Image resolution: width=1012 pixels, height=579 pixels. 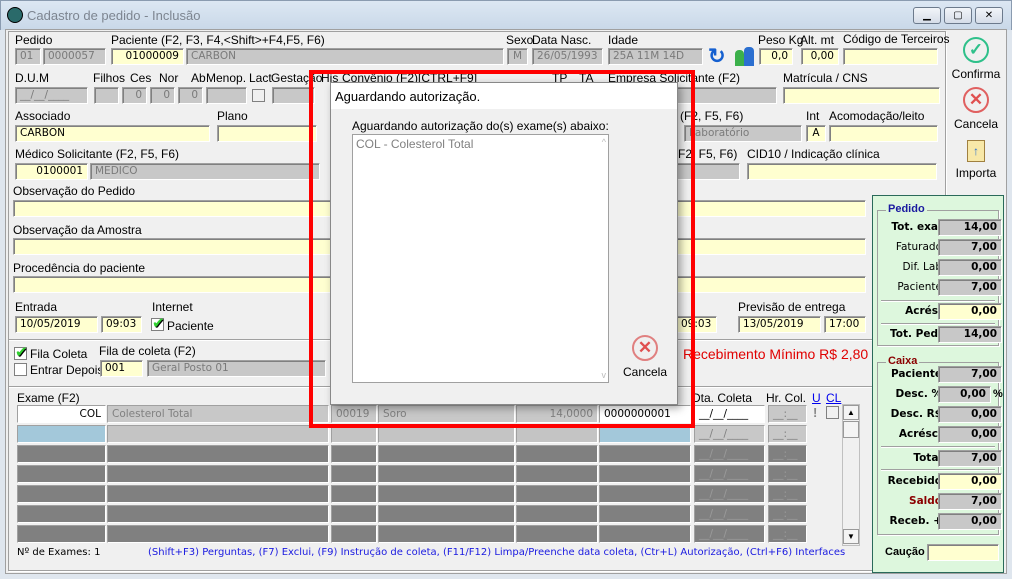 I want to click on sexo-field: M, so click(x=517, y=56).